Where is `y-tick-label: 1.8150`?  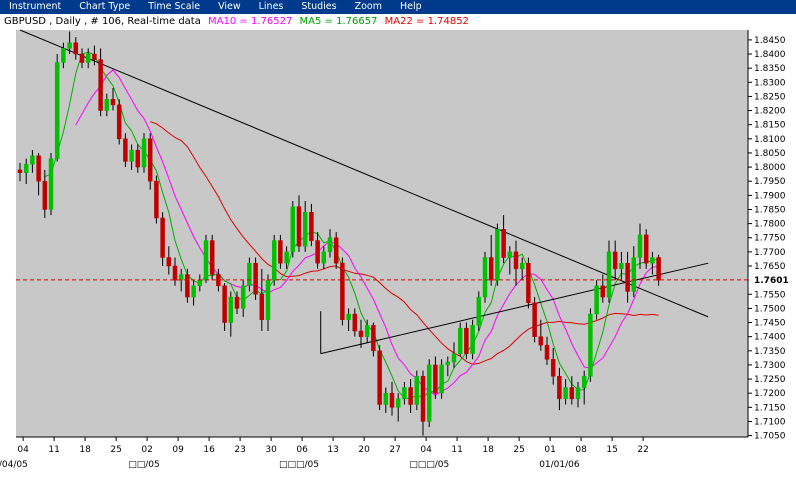 y-tick-label: 1.8150 is located at coordinates (770, 126).